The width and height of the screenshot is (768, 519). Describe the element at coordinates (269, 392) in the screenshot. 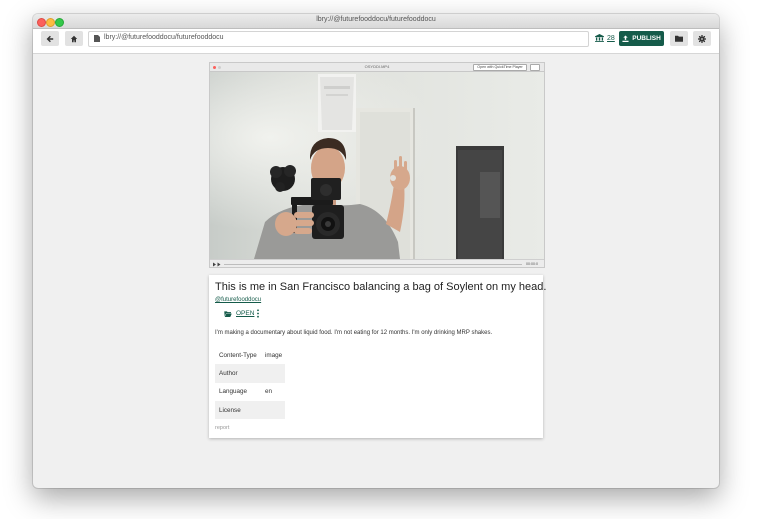

I see `metadata-value: en` at that location.